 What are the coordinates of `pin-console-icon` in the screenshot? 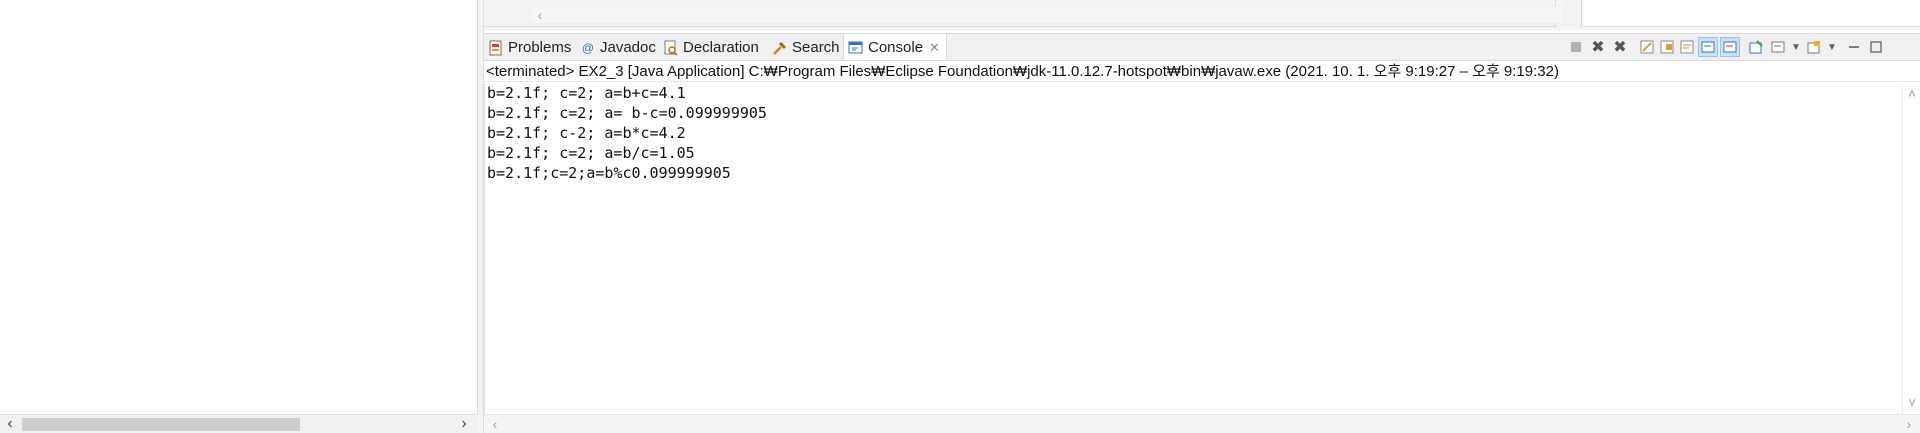 It's located at (1756, 47).